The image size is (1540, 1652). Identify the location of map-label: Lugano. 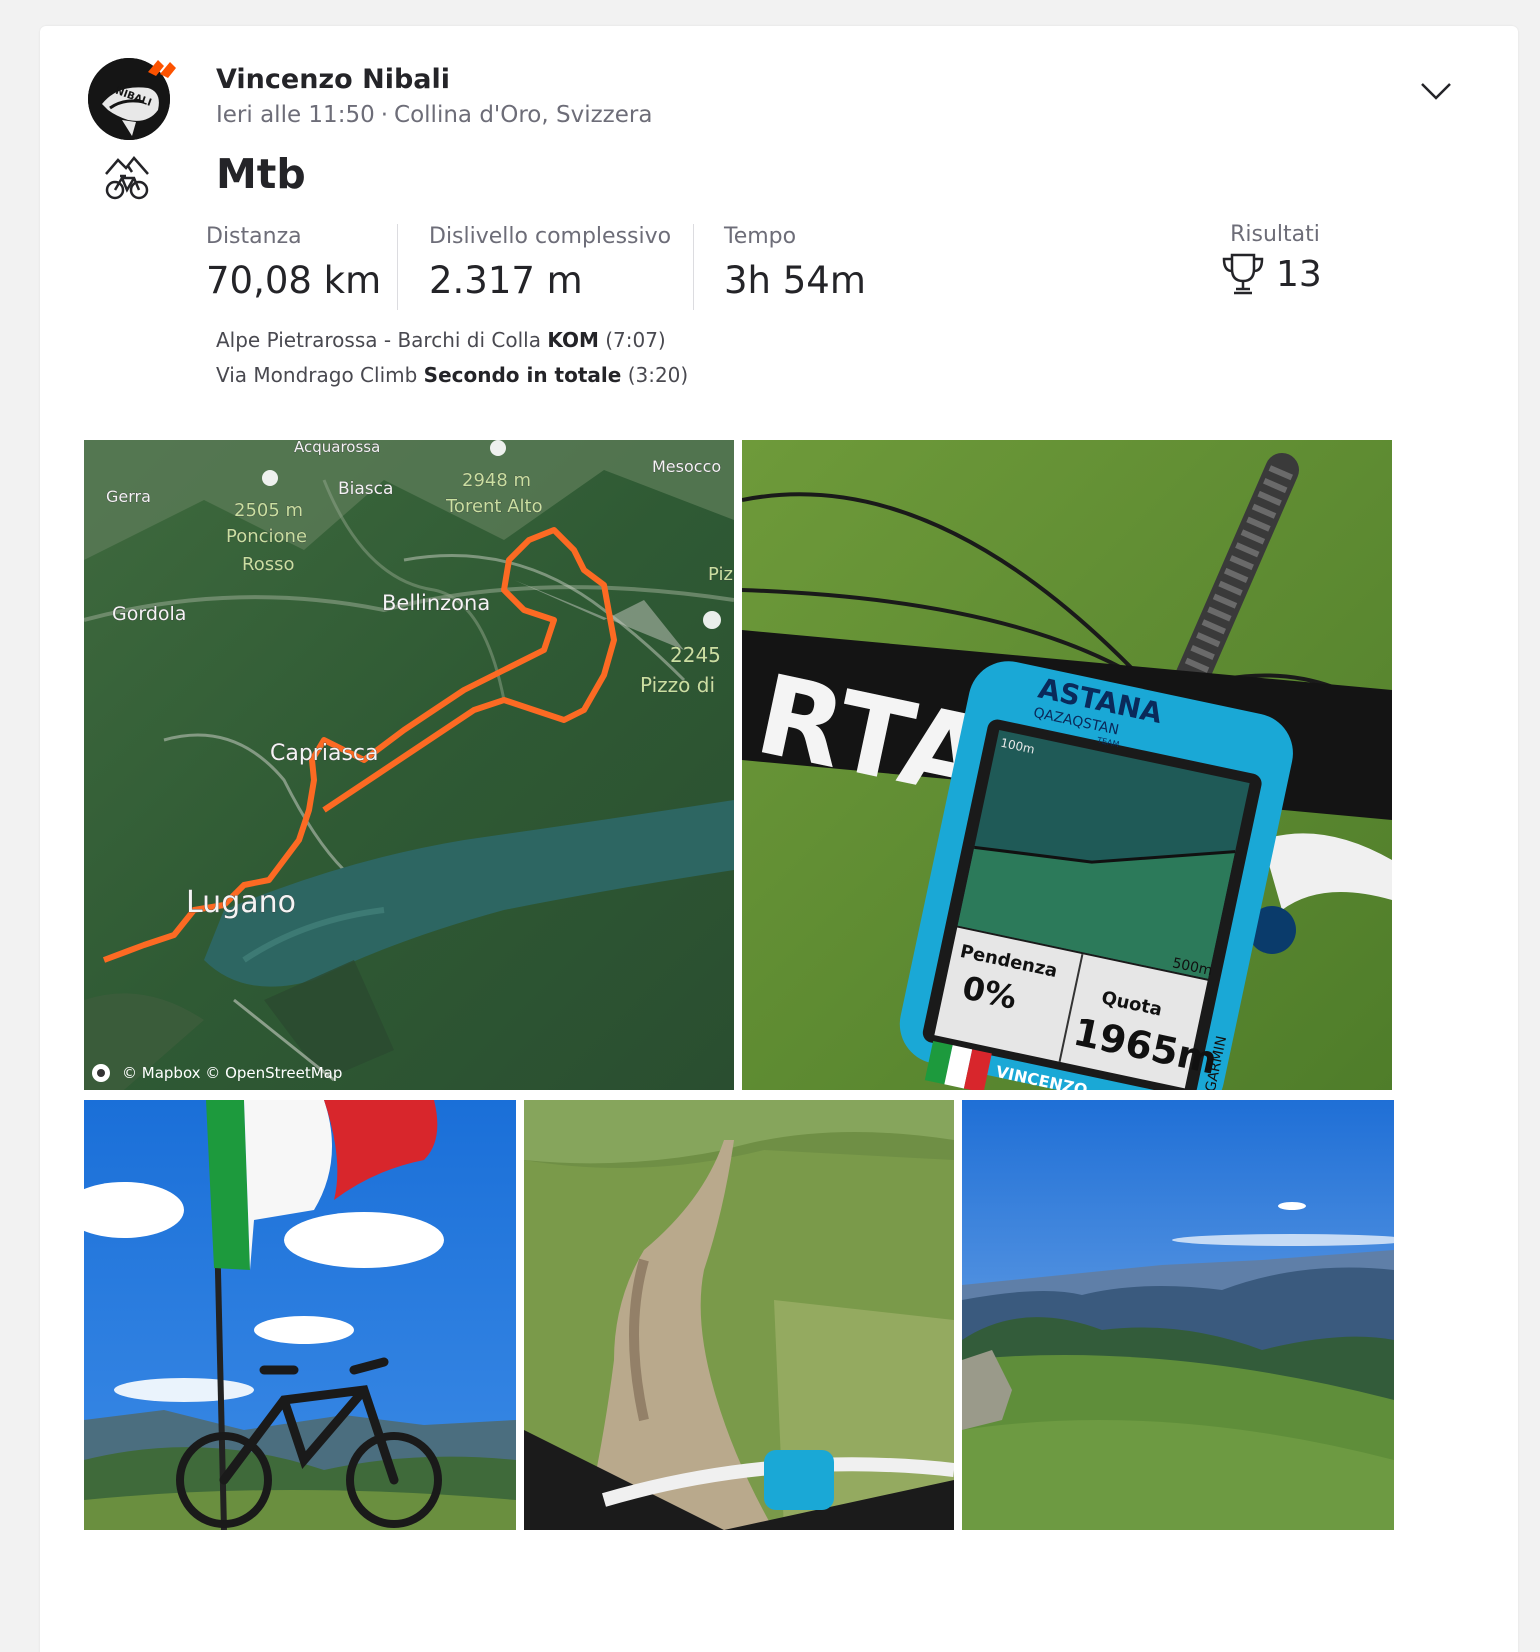
(241, 902).